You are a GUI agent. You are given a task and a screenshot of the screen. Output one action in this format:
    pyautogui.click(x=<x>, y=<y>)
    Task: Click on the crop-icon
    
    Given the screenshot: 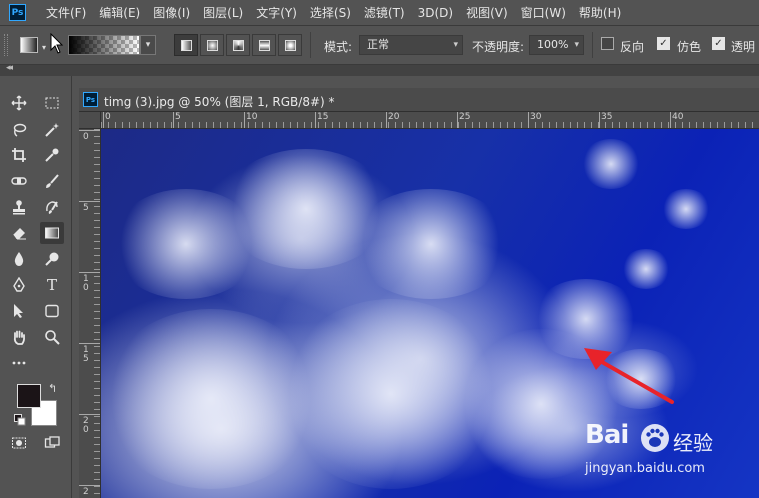 What is the action you would take?
    pyautogui.click(x=19, y=155)
    